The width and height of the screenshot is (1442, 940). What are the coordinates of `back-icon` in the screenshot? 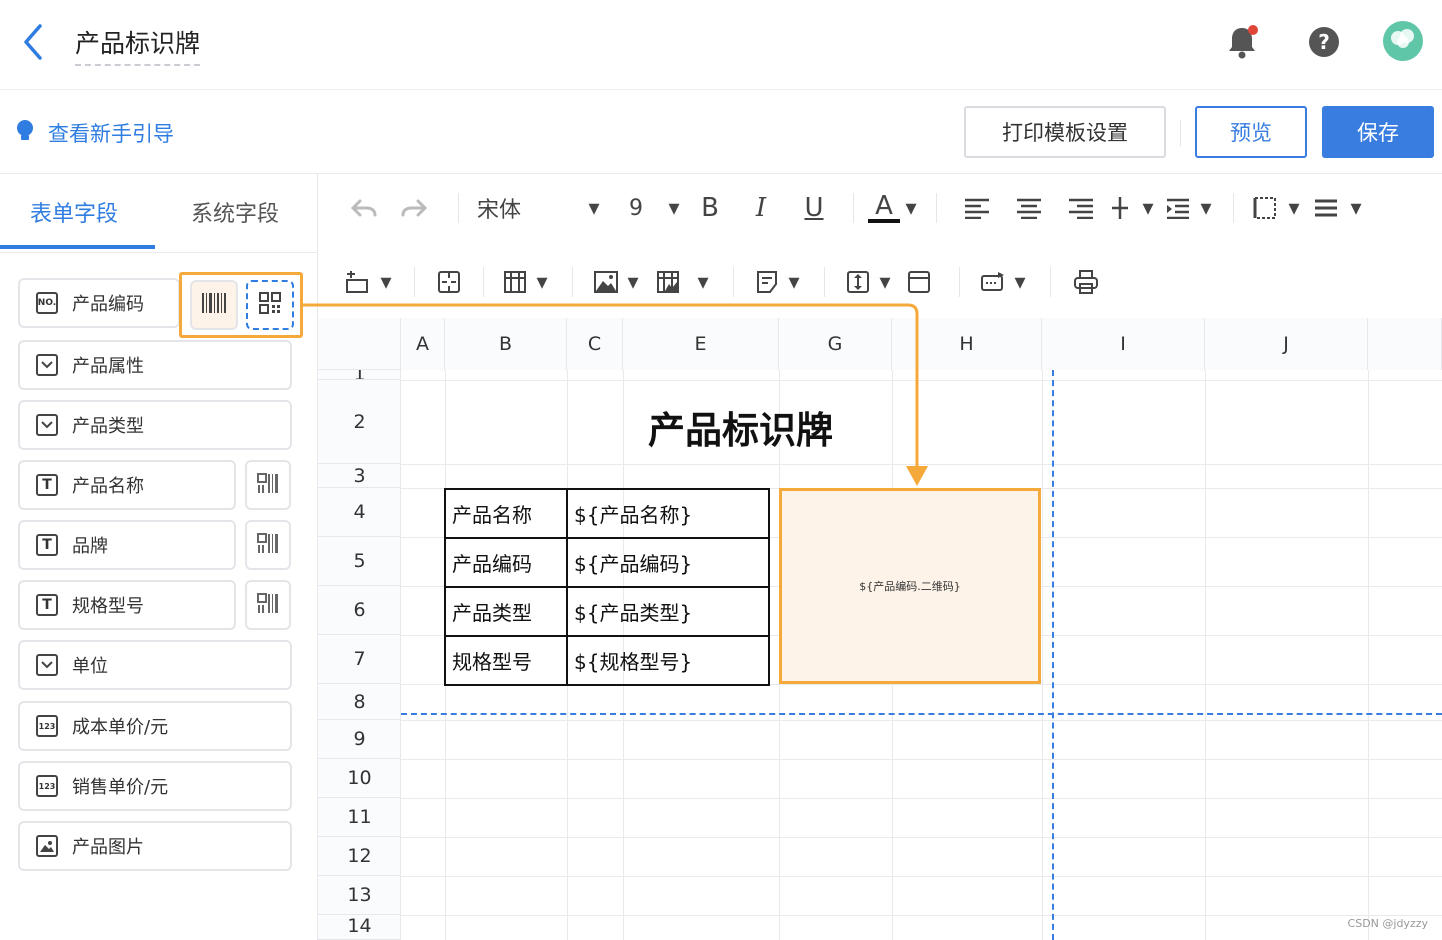 It's located at (35, 42).